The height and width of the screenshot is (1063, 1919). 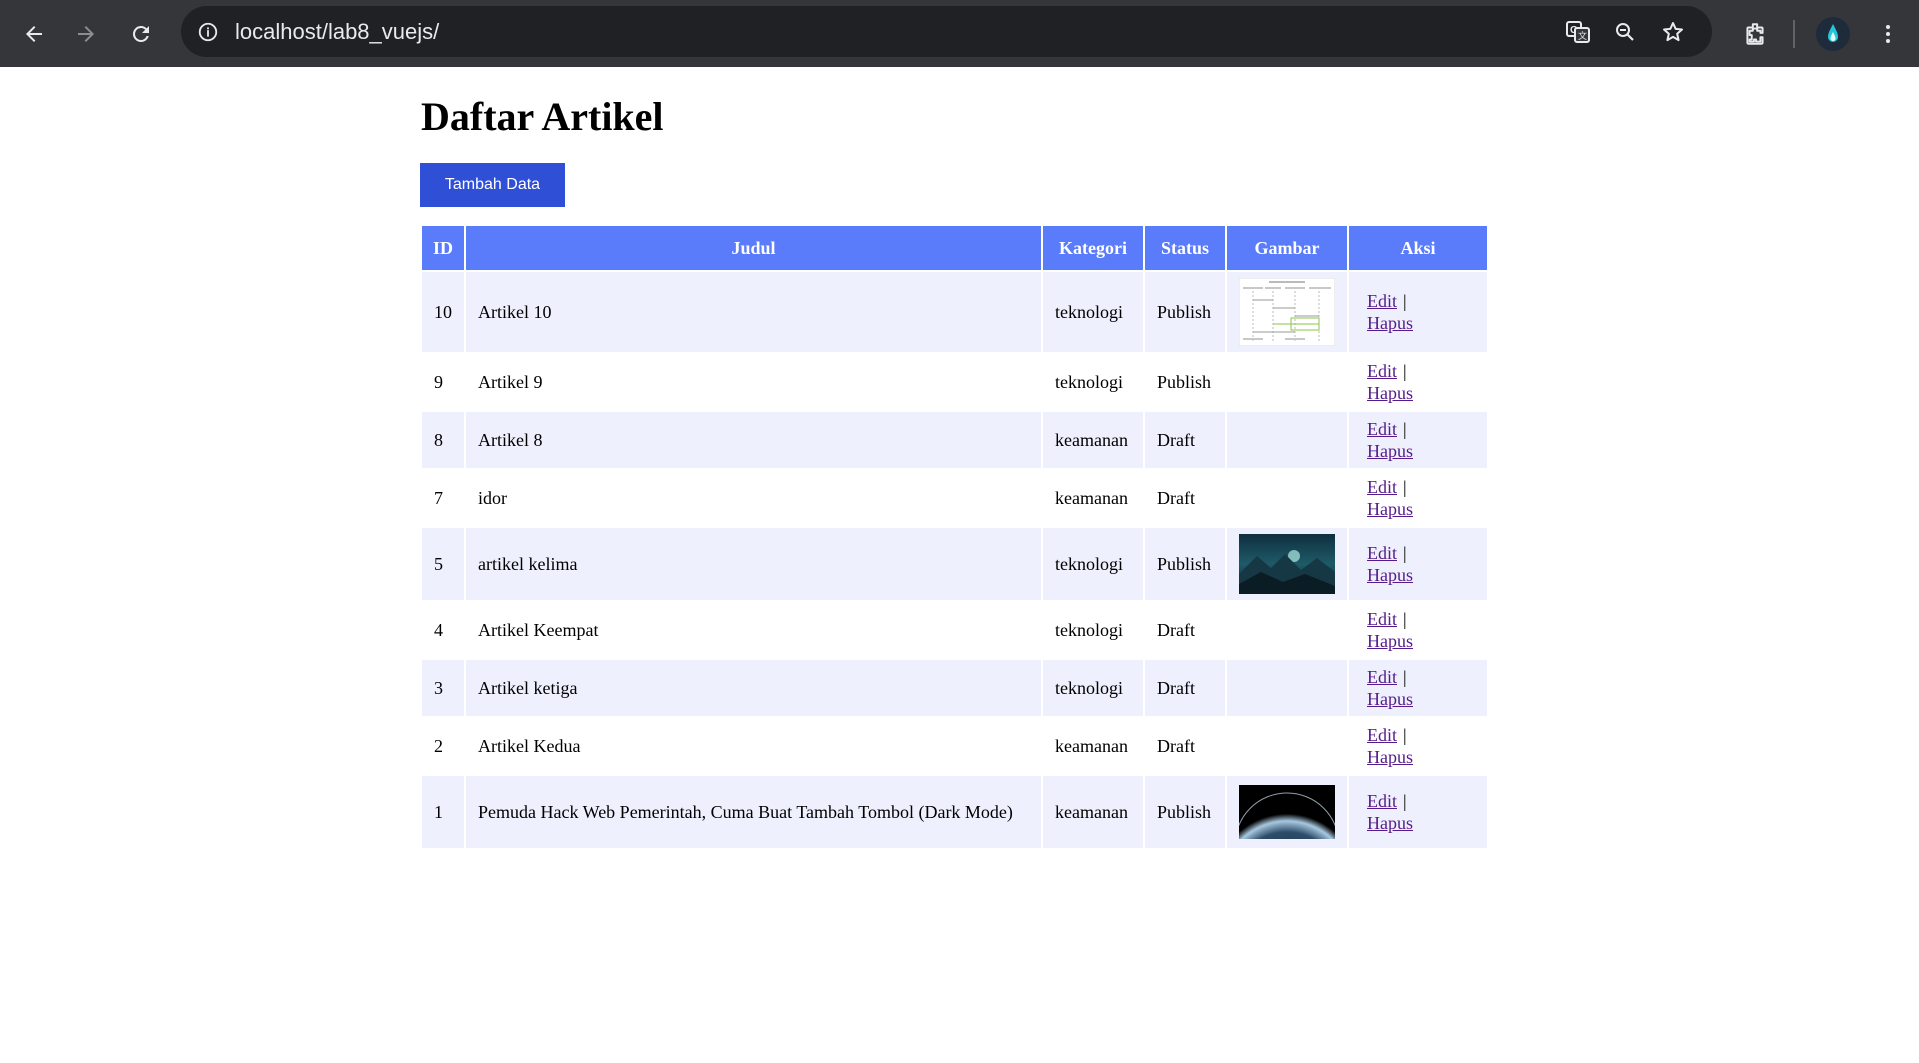 I want to click on cell-judul: Artikel 8, so click(x=753, y=440).